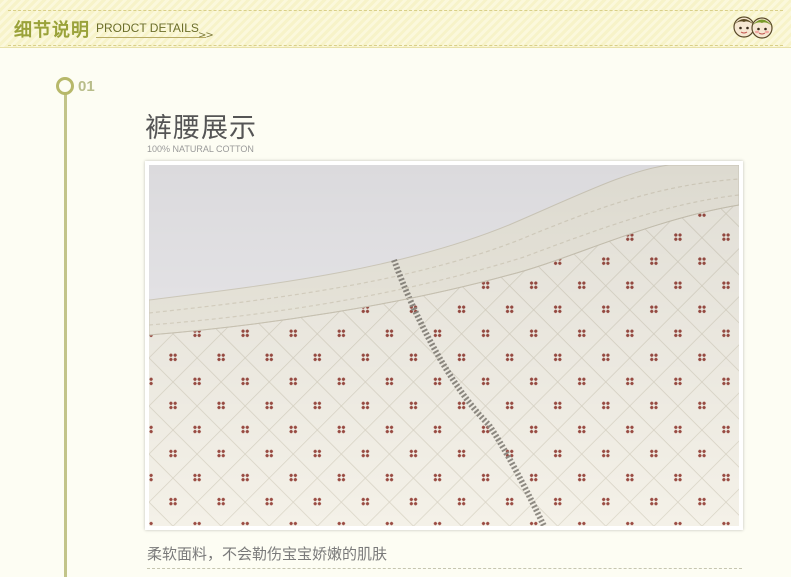 The width and height of the screenshot is (791, 577). Describe the element at coordinates (267, 554) in the screenshot. I see `photo-caption: 柔软面料，不会勒伤宝宝娇嫩的肌肤` at that location.